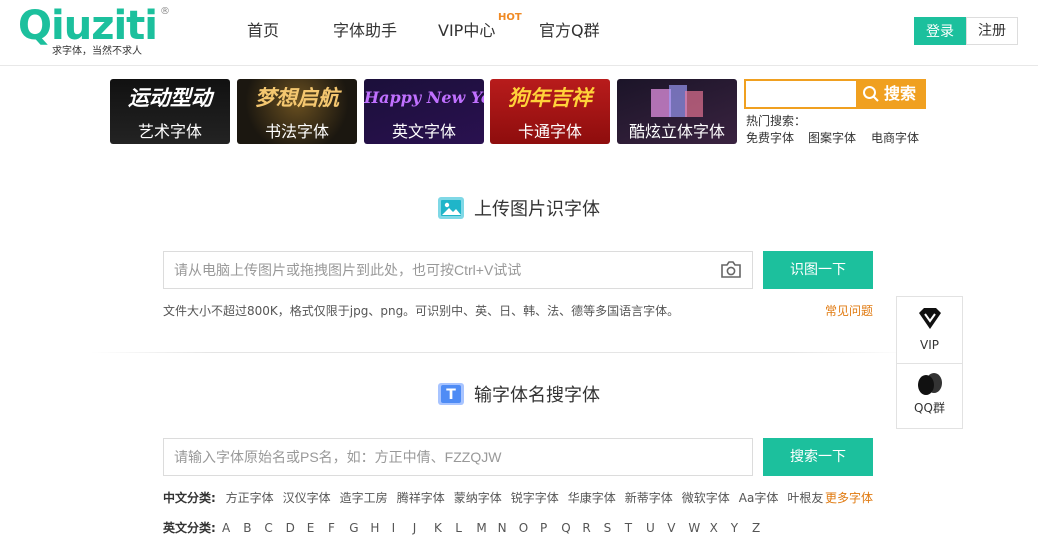  What do you see at coordinates (537, 395) in the screenshot?
I see `name-search-section-title: 输字体名搜字体` at bounding box center [537, 395].